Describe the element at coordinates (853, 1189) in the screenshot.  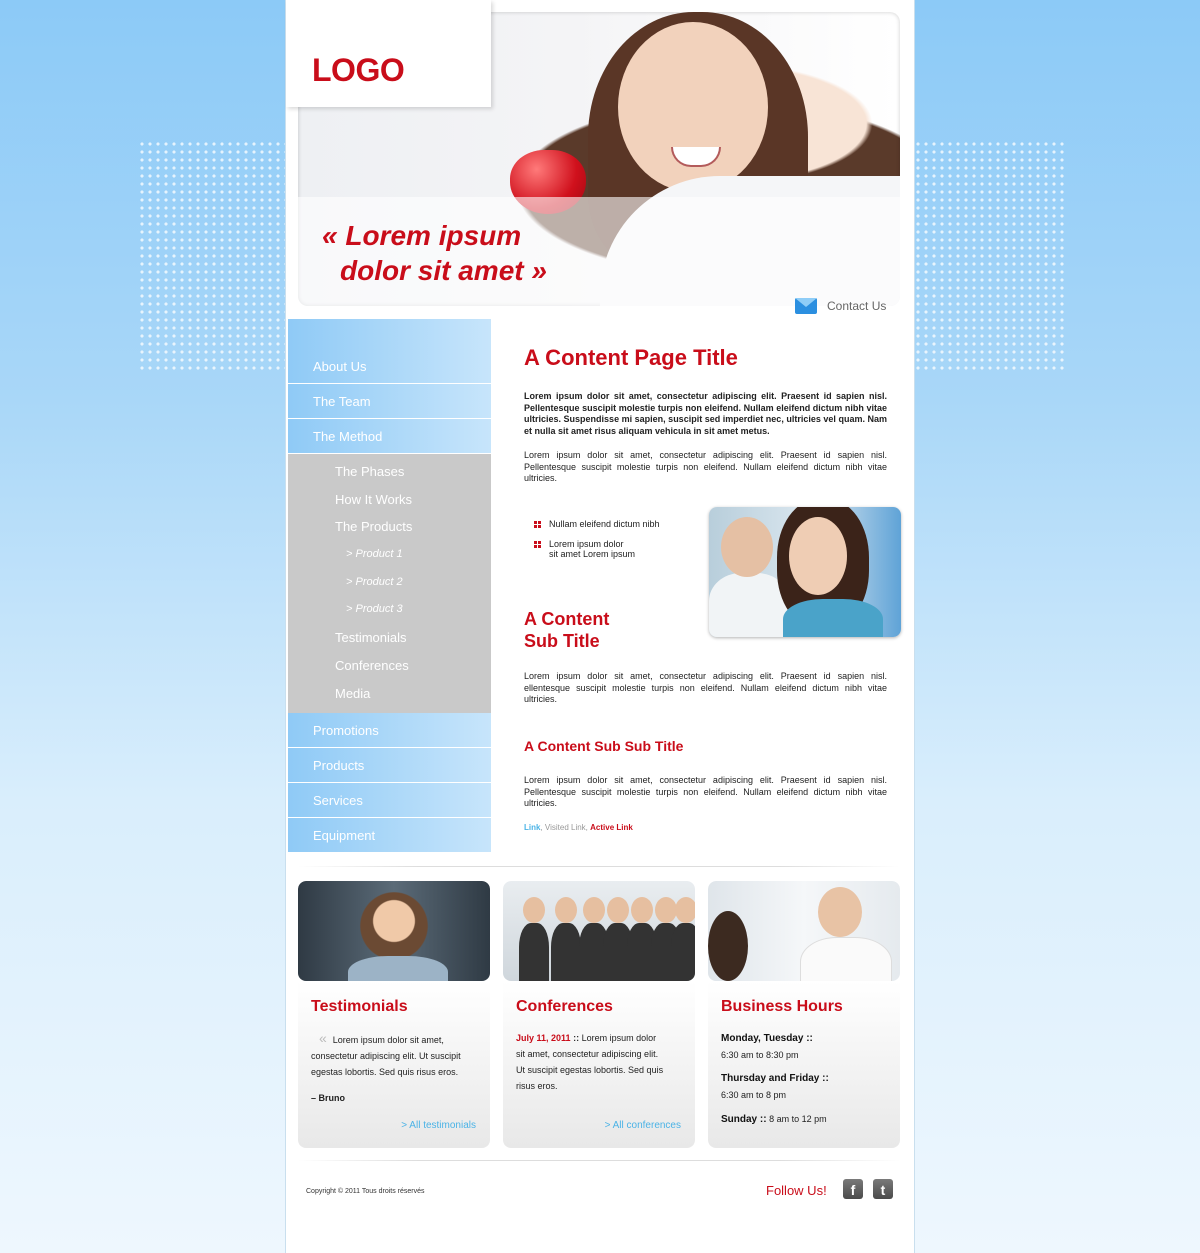
I see `facebook-icon: f` at that location.